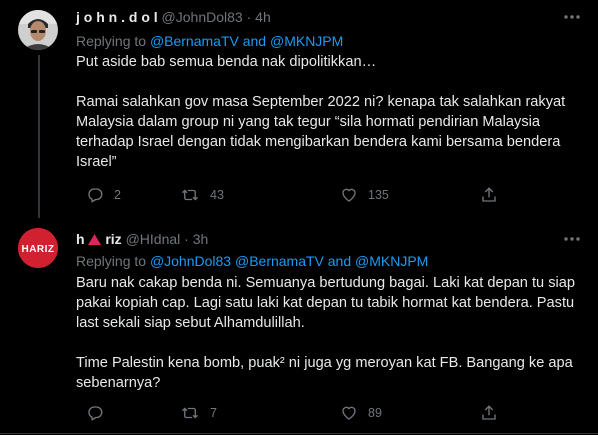 Image resolution: width=598 pixels, height=435 pixels. What do you see at coordinates (246, 41) in the screenshot?
I see `replying-to-link: @BernamaTV and @MKNJPM` at bounding box center [246, 41].